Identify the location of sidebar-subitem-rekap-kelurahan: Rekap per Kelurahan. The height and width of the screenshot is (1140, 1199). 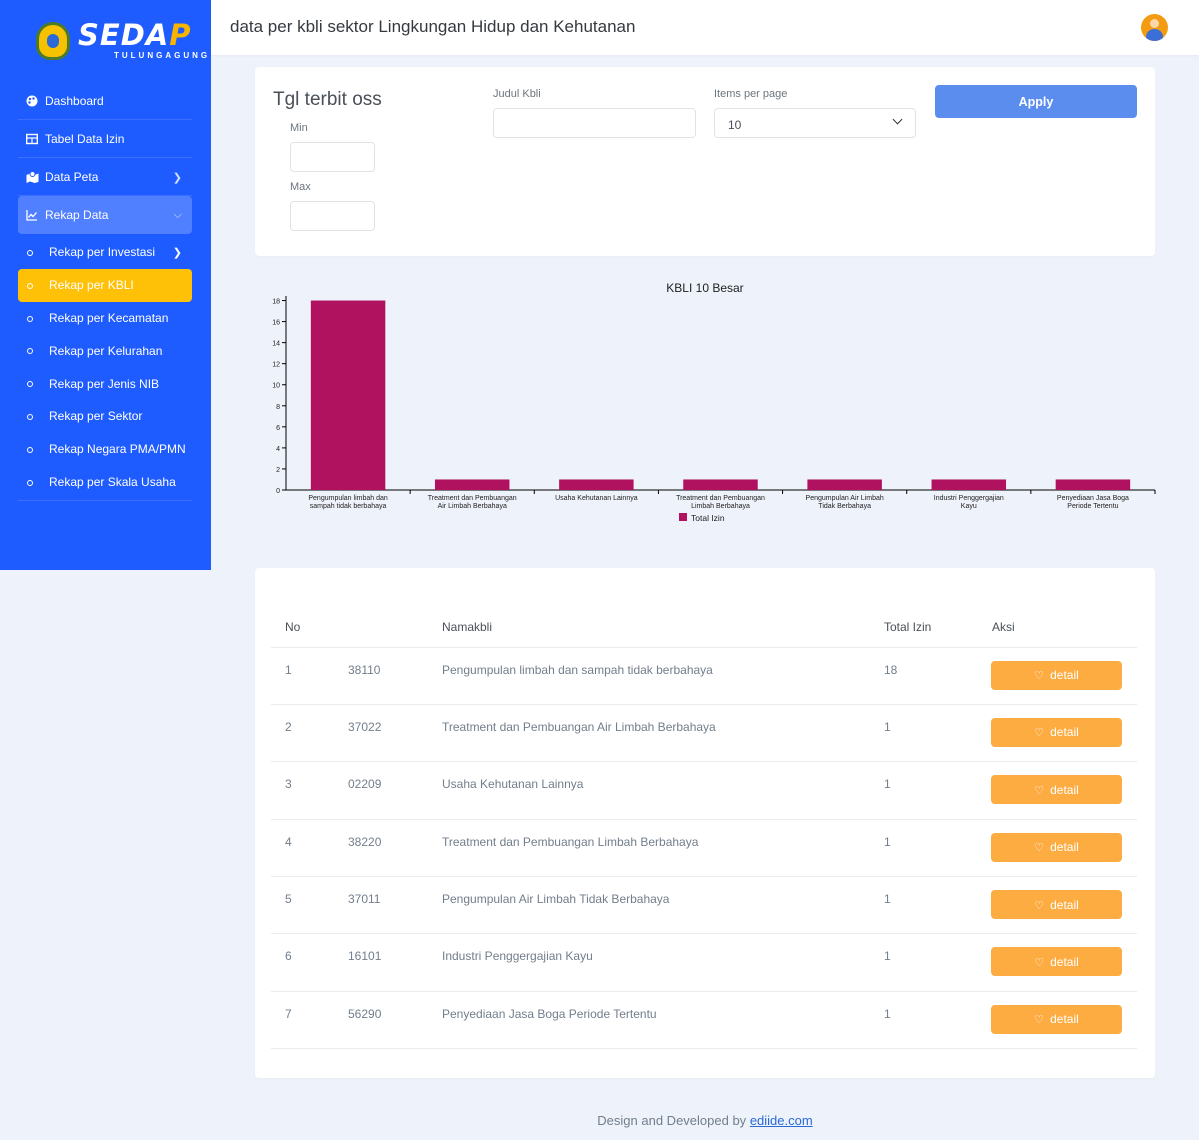
(105, 350).